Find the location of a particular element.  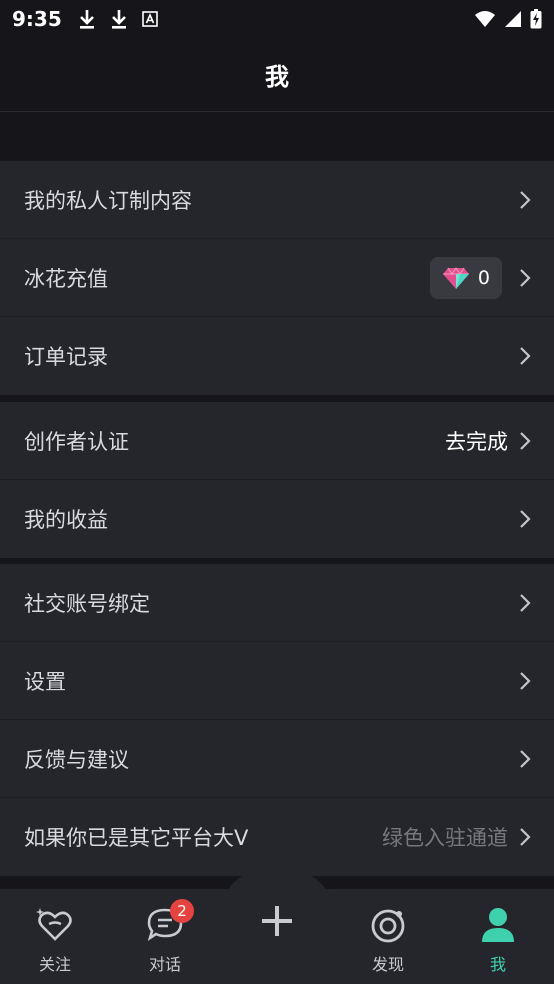

plus-icon is located at coordinates (277, 921).